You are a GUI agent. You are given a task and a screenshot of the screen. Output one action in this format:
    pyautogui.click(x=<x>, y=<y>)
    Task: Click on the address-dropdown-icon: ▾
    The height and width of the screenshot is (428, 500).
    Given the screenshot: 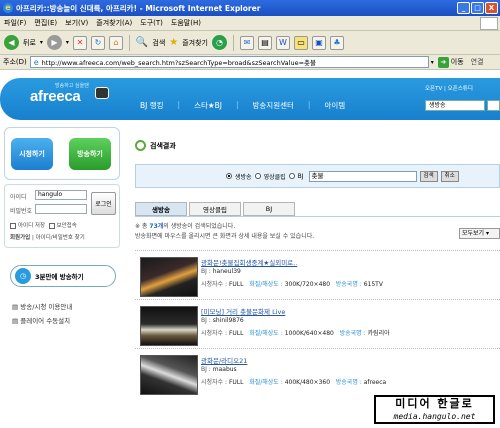 What is the action you would take?
    pyautogui.click(x=432, y=62)
    